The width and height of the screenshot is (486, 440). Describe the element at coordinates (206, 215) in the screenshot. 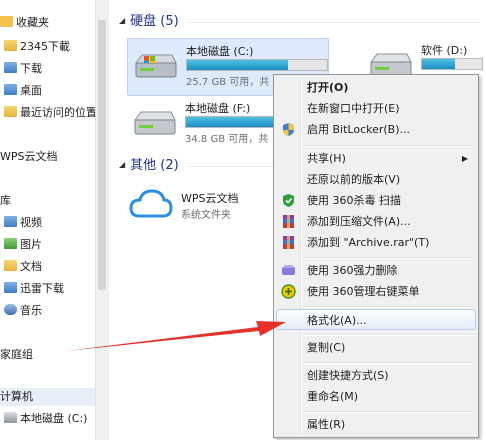

I see `wps-item-type: 系统文件夹` at that location.